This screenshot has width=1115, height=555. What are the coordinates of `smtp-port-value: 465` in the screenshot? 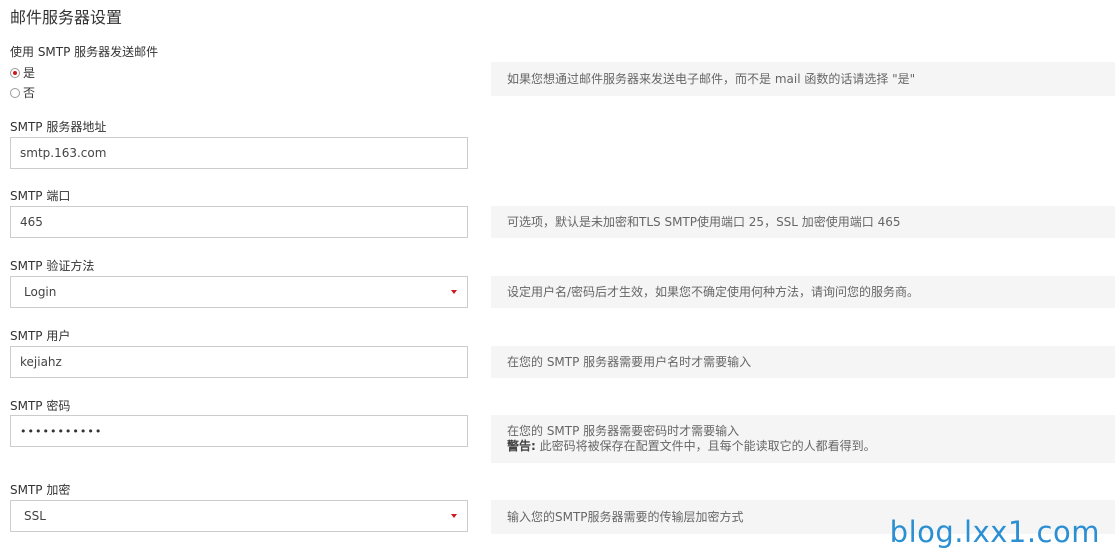 It's located at (31, 222).